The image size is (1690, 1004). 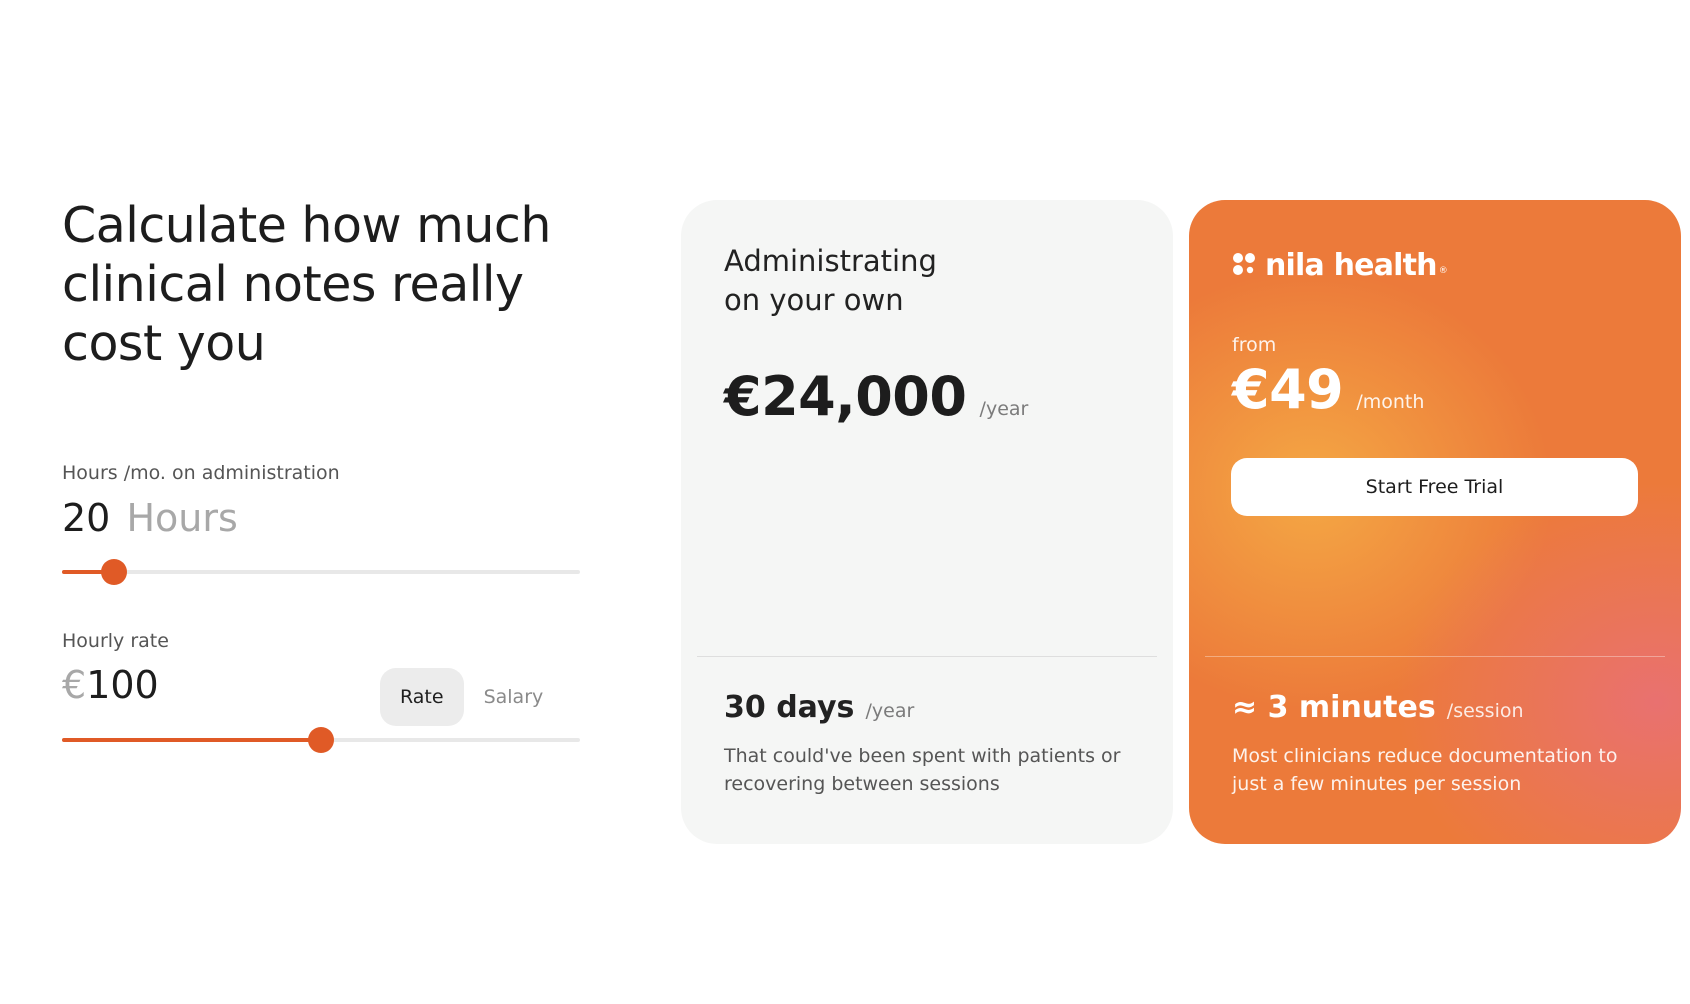 I want to click on hours-unit: Hours, so click(x=182, y=518).